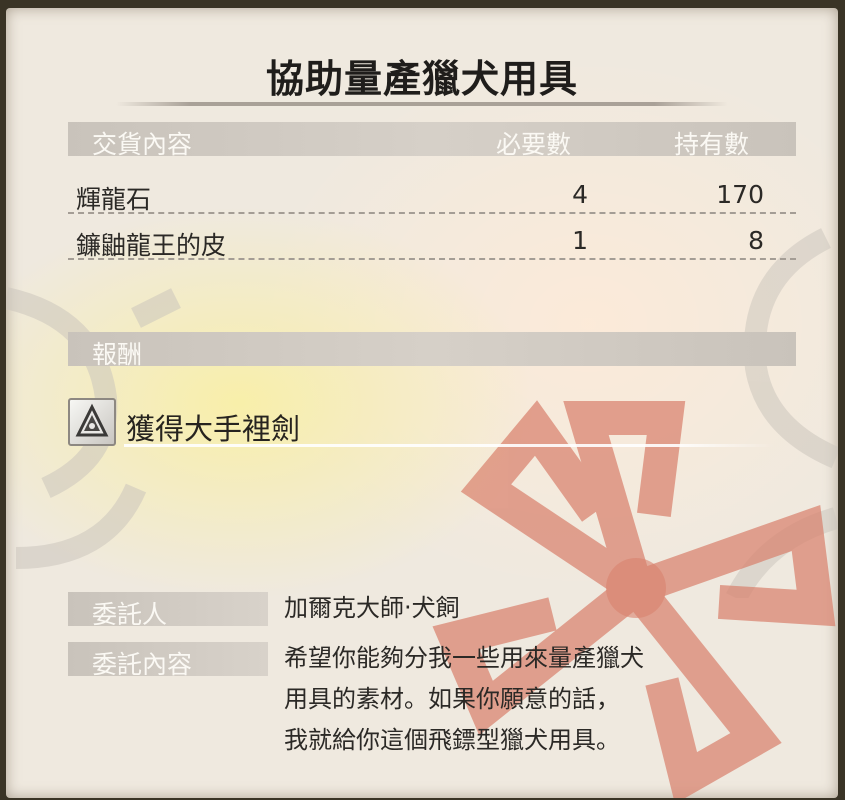  Describe the element at coordinates (432, 240) in the screenshot. I see `requirement-row: 鐮鼬龍王的皮 1 8` at that location.